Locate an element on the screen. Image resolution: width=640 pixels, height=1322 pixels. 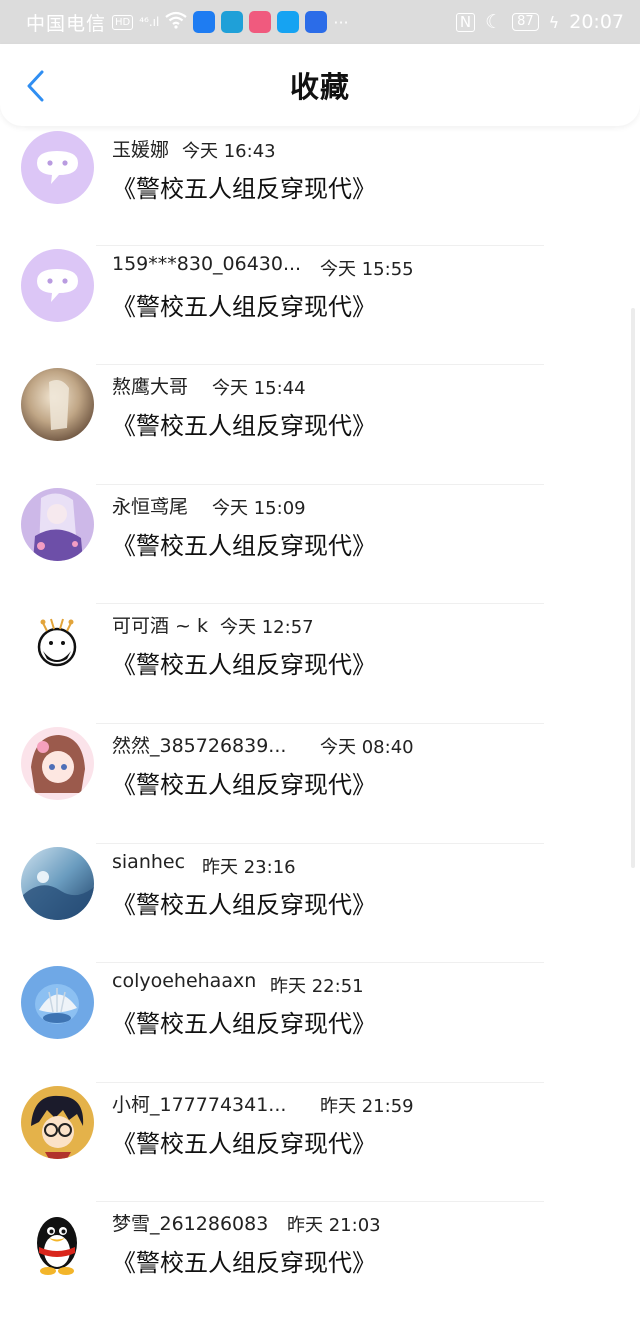
user-name: sianhec is located at coordinates (149, 861).